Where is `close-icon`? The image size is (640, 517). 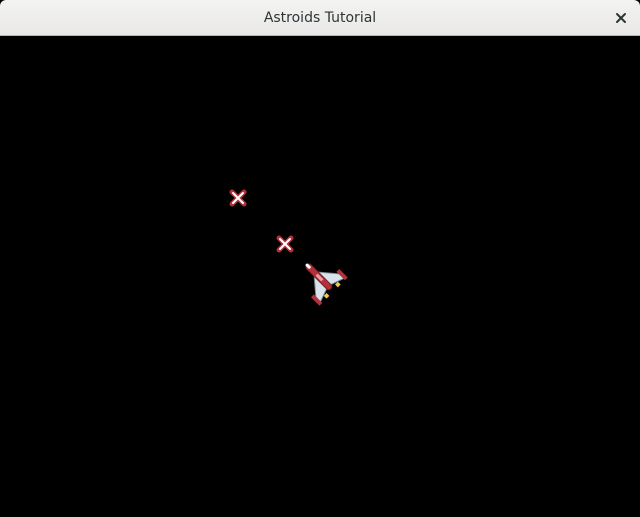
close-icon is located at coordinates (621, 18).